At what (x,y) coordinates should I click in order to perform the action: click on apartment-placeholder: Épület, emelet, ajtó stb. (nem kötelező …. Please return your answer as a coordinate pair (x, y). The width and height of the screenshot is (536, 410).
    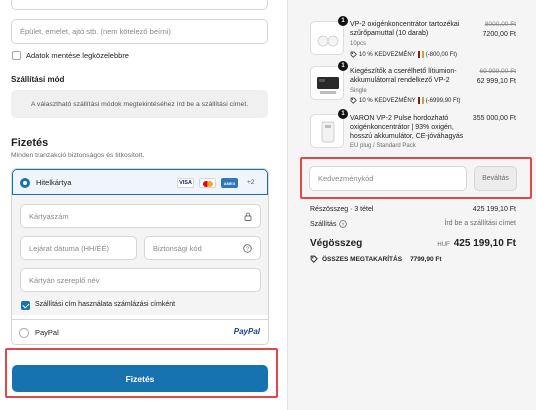
    Looking at the image, I should click on (95, 31).